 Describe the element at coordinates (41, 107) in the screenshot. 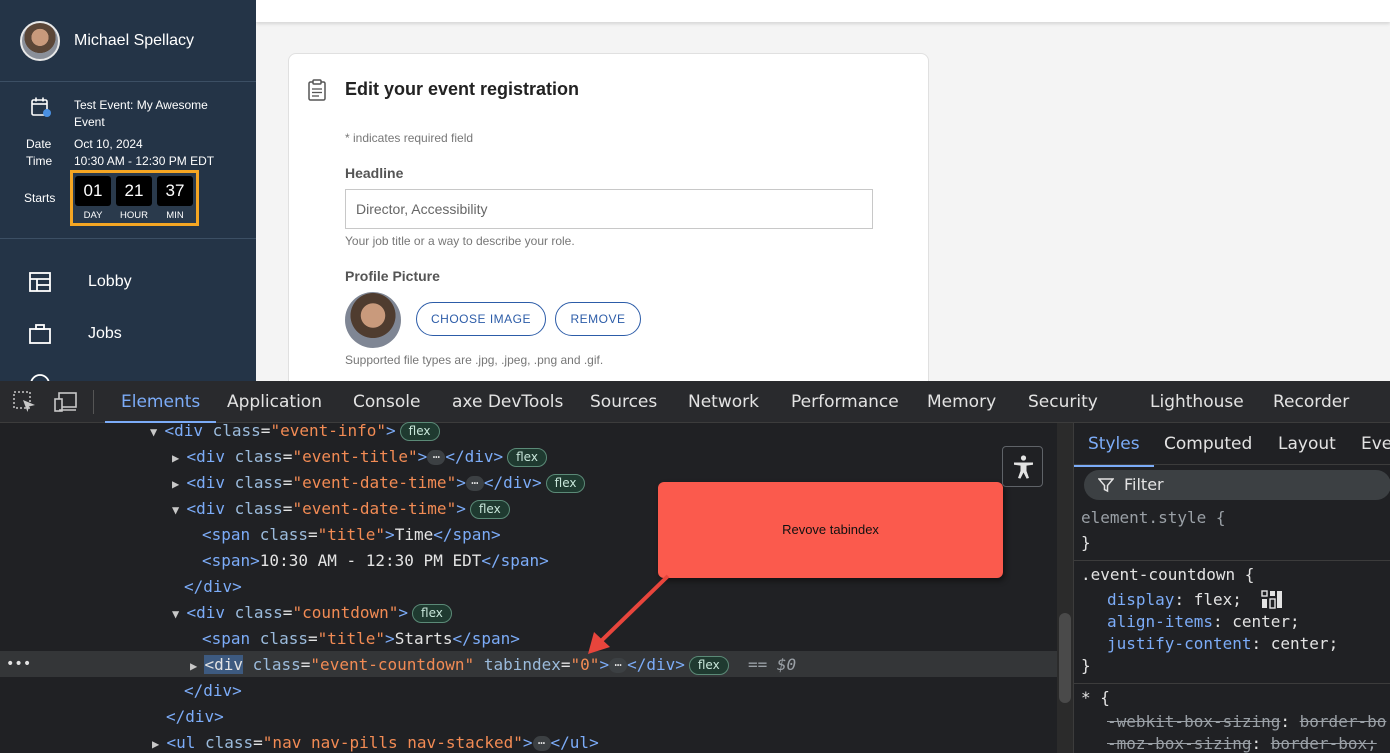

I see `calendar-icon` at that location.